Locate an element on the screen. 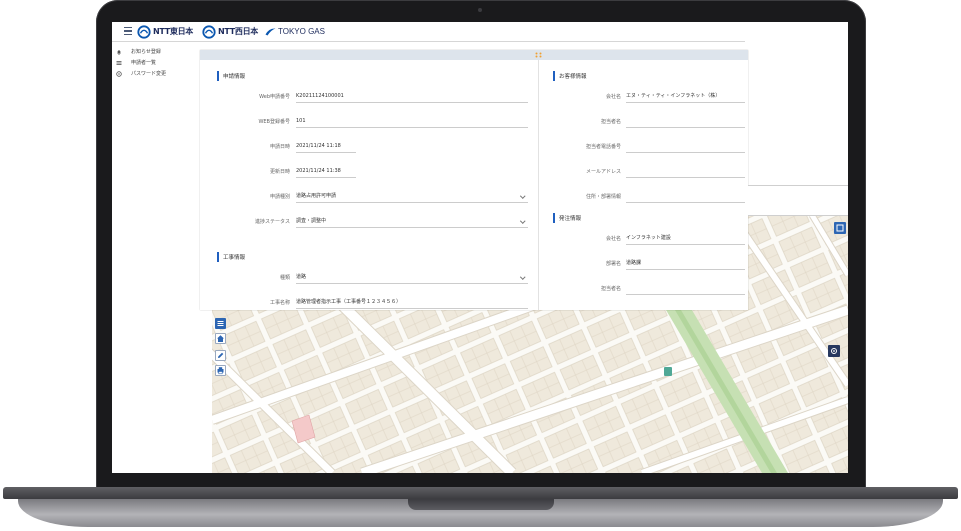 The height and width of the screenshot is (531, 961). map-search-panel is located at coordinates (798, 200).